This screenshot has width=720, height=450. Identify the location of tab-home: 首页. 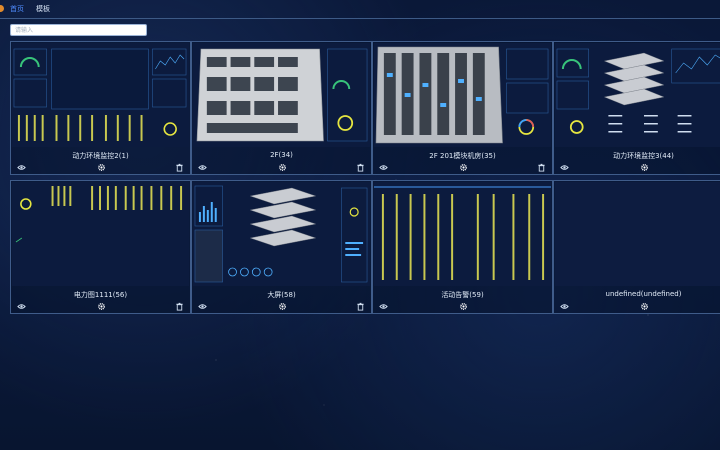
(17, 9).